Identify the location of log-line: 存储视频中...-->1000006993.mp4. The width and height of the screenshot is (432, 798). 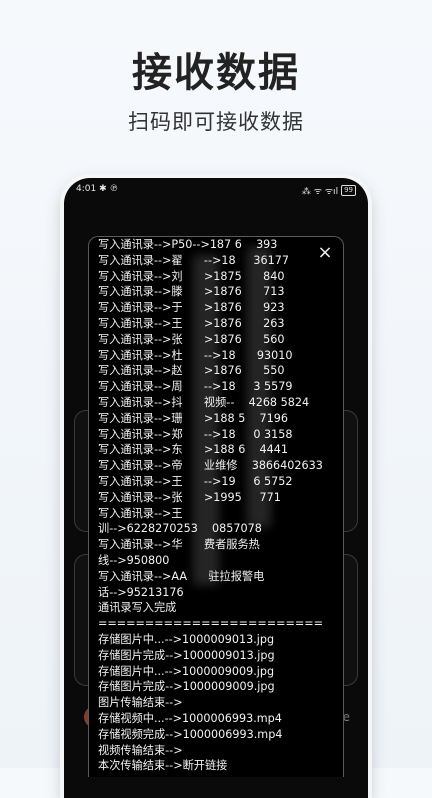
(190, 718).